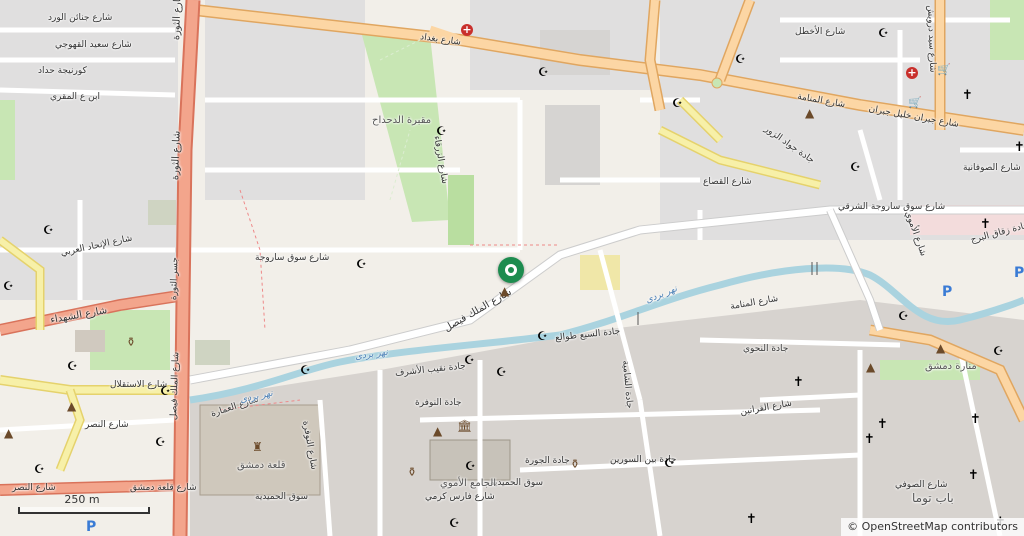  Describe the element at coordinates (460, 497) in the screenshot. I see `street-label: شارع فارس كرمي` at that location.